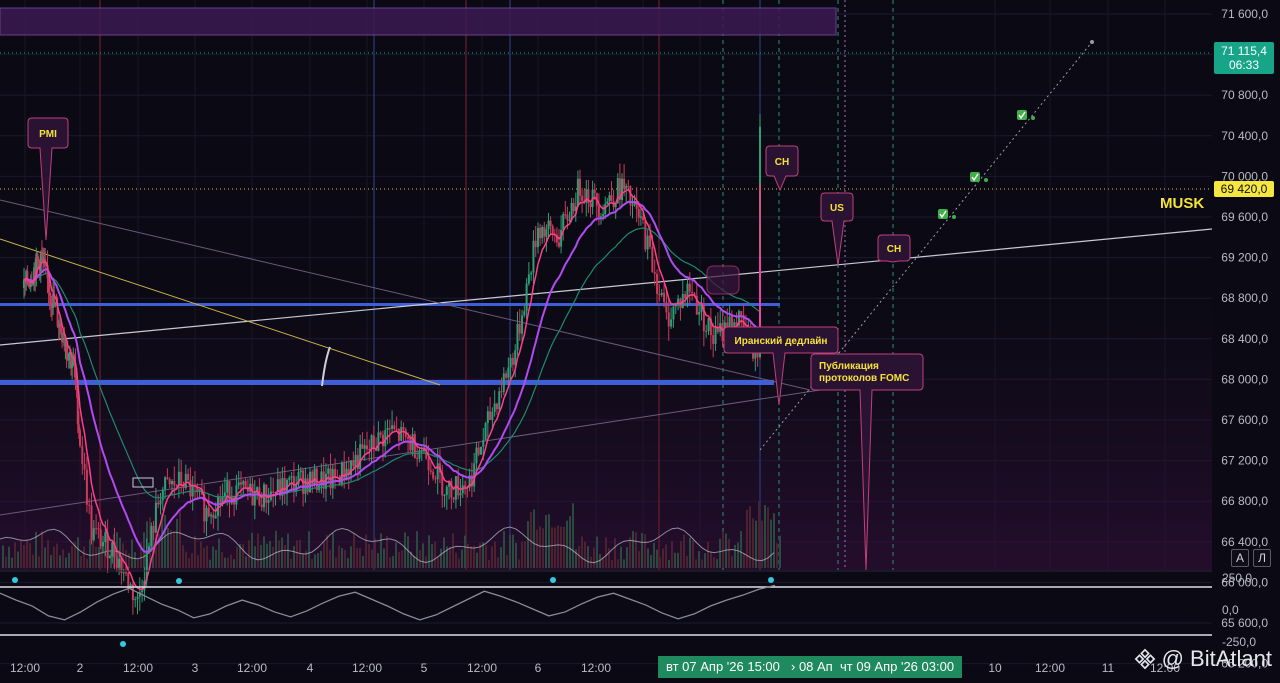  I want to click on auto-scale-button: A, so click(1240, 558).